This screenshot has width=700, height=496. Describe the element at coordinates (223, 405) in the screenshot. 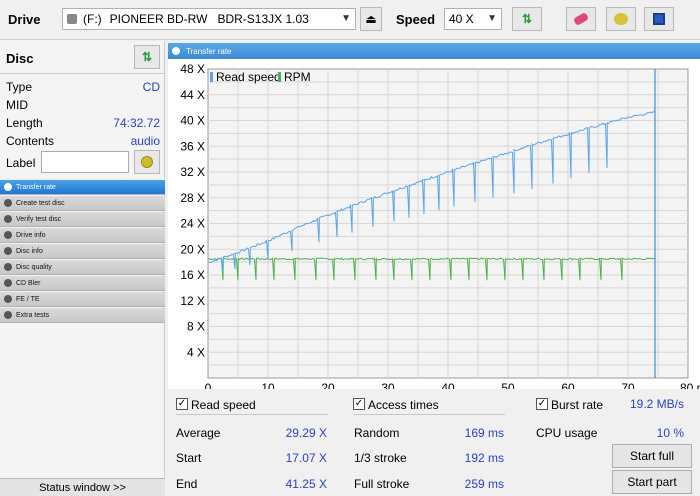

I see `read-speed-label: Read speed` at that location.